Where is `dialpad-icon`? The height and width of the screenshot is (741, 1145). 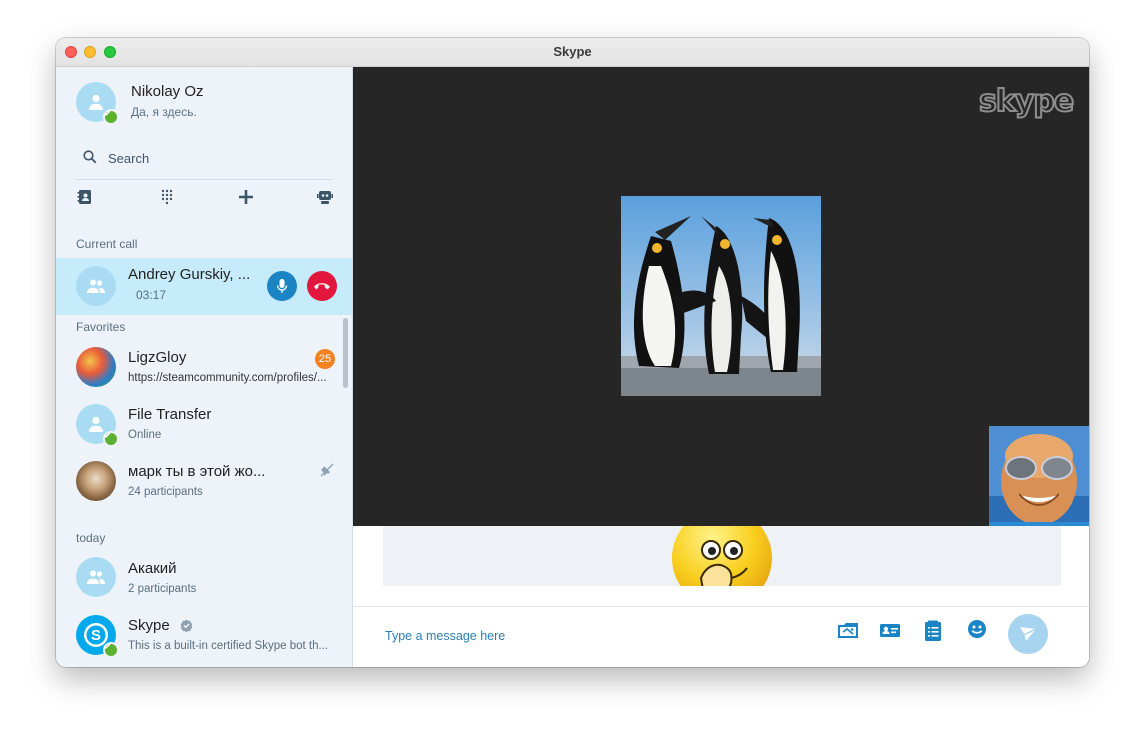
dialpad-icon is located at coordinates (167, 197).